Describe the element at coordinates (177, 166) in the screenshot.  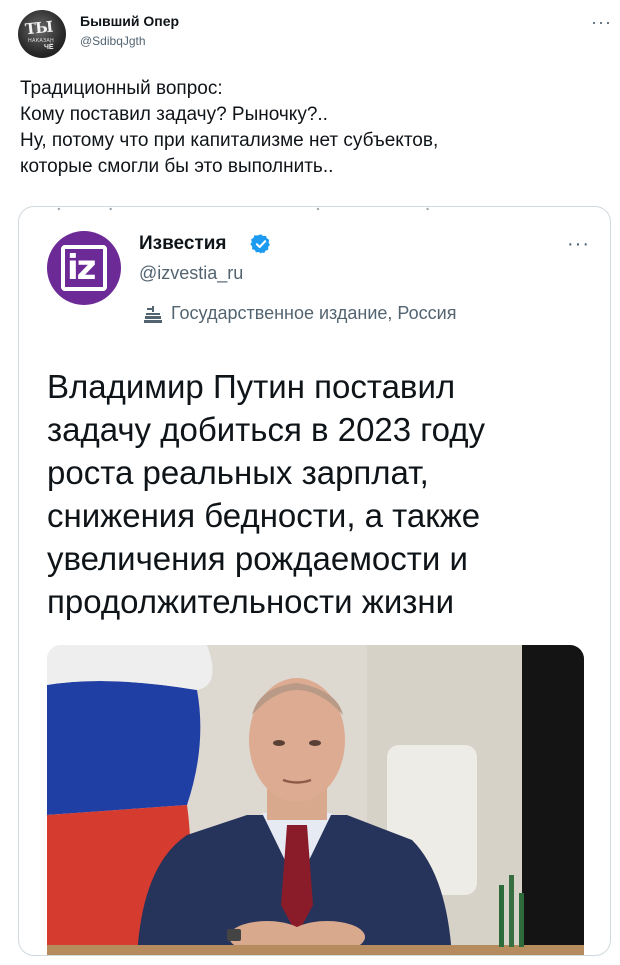
I see `tweet-text-line: которые смогли бы это выполнить..` at that location.